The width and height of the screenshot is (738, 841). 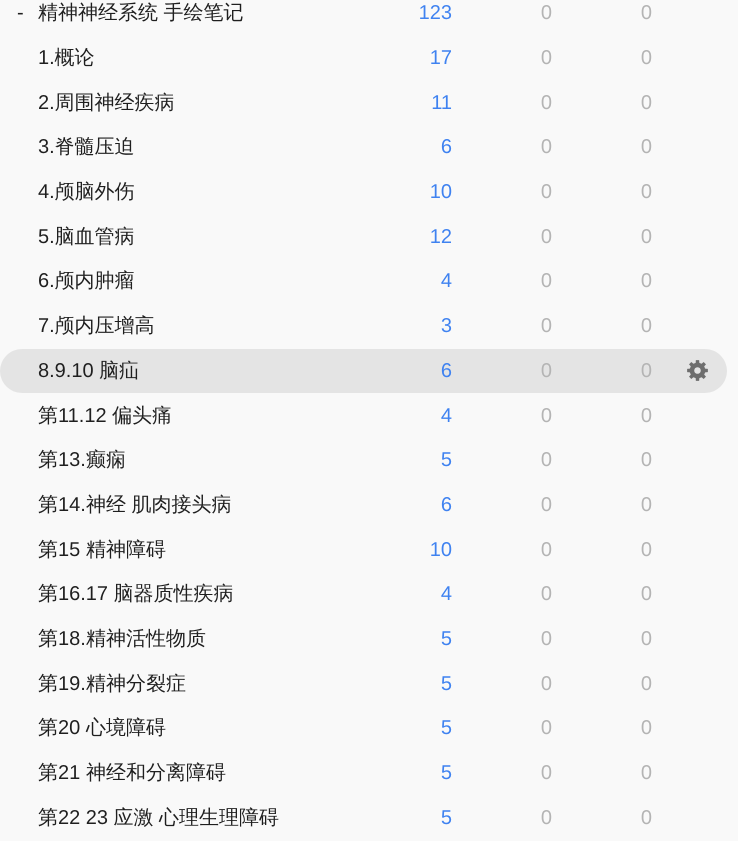 What do you see at coordinates (86, 147) in the screenshot?
I see `deck-name: 3.脊髓压迫` at bounding box center [86, 147].